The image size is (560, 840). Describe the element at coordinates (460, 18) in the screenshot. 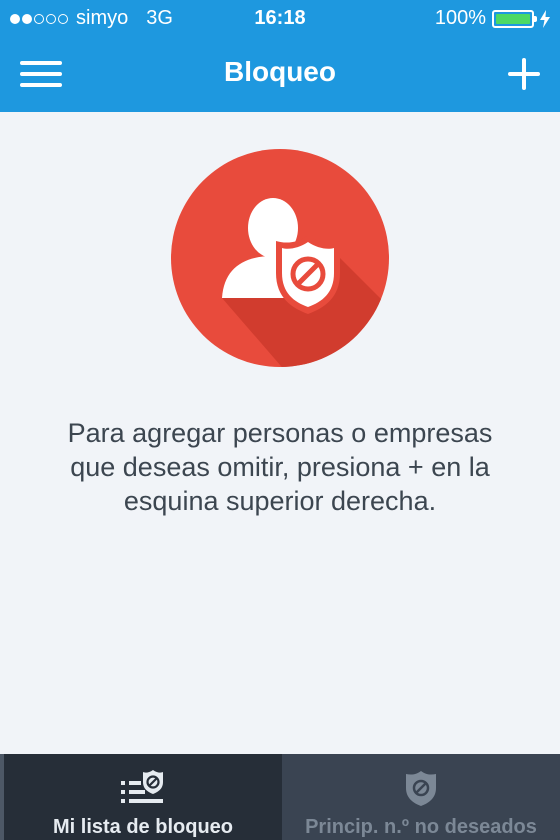

I see `battery-percent: 100%` at that location.